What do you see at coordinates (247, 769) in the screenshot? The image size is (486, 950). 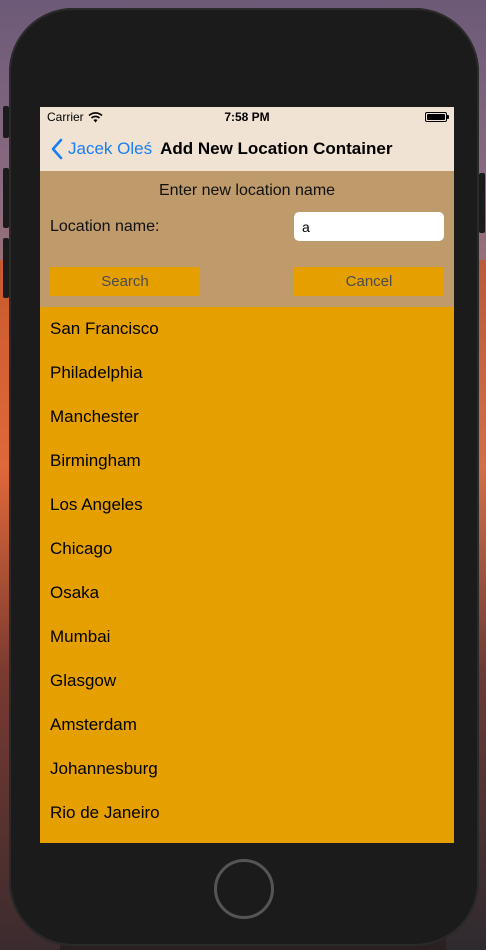 I see `list-item: Johannesburg` at bounding box center [247, 769].